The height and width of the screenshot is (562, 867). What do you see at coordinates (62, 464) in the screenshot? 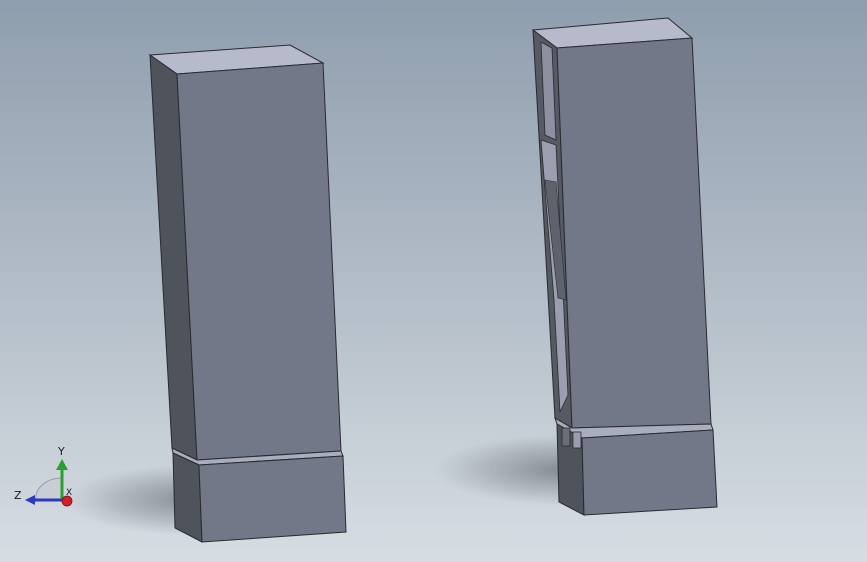
I see `y-axis-arrow` at bounding box center [62, 464].